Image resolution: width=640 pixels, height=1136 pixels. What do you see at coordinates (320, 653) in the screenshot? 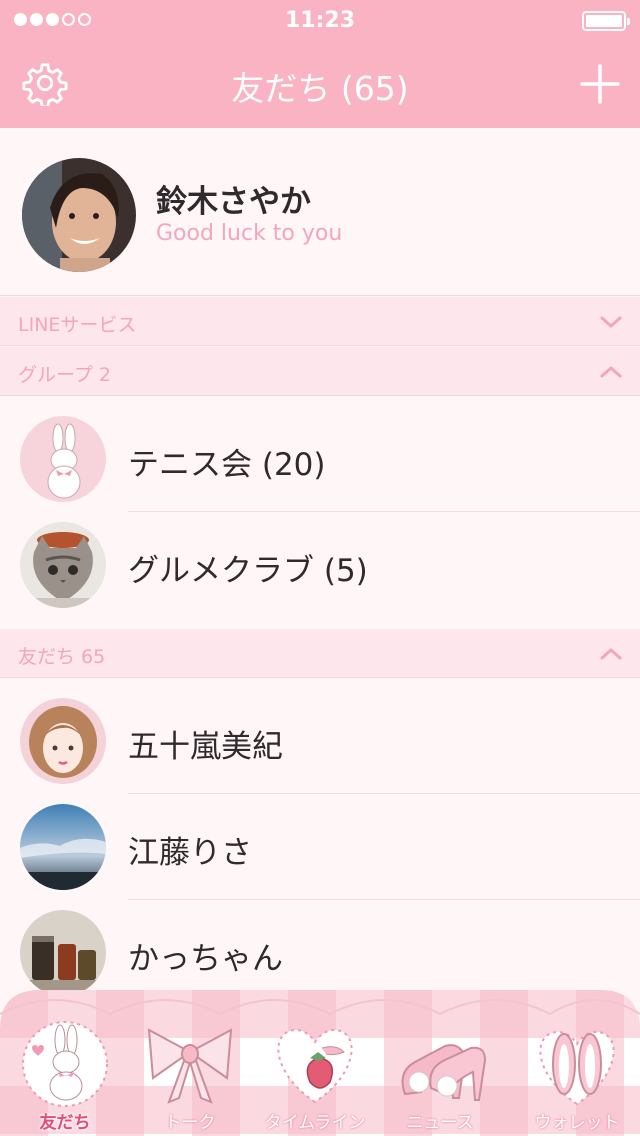
I see `section-header-friends: 友だち 65` at bounding box center [320, 653].